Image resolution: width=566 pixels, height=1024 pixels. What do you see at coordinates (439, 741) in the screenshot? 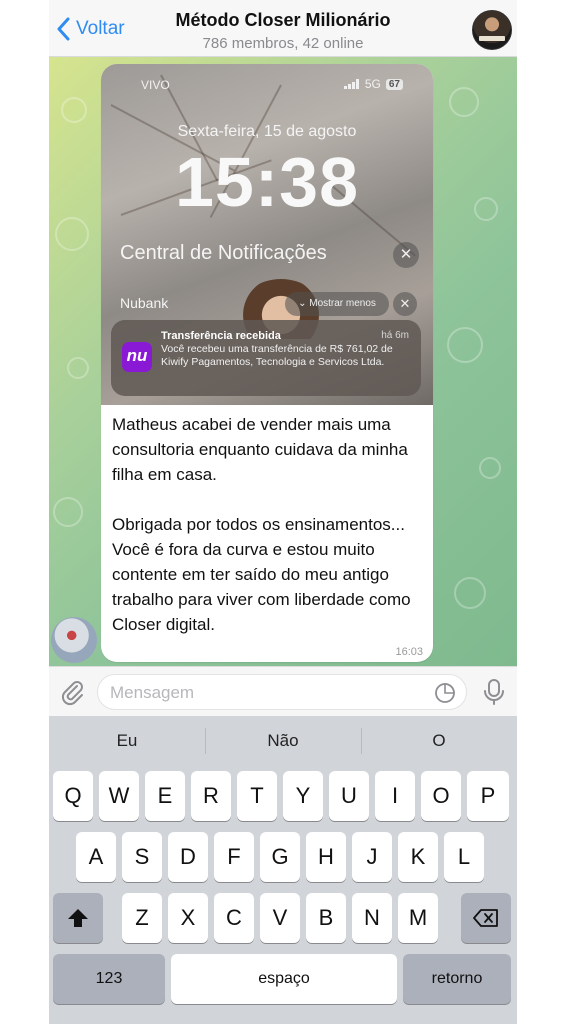
I see `suggestion-item: O` at bounding box center [439, 741].